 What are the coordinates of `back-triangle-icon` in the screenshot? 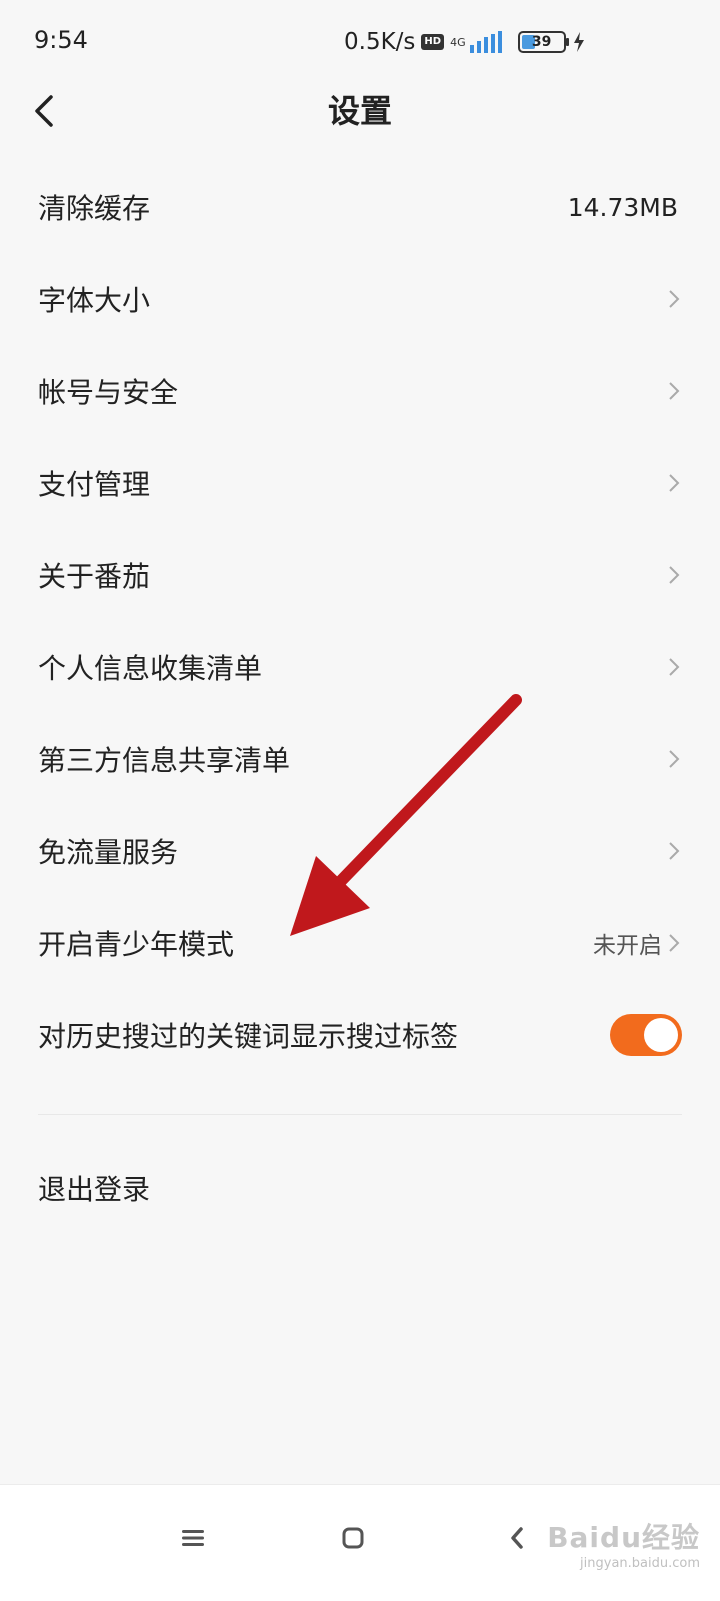 It's located at (517, 1538).